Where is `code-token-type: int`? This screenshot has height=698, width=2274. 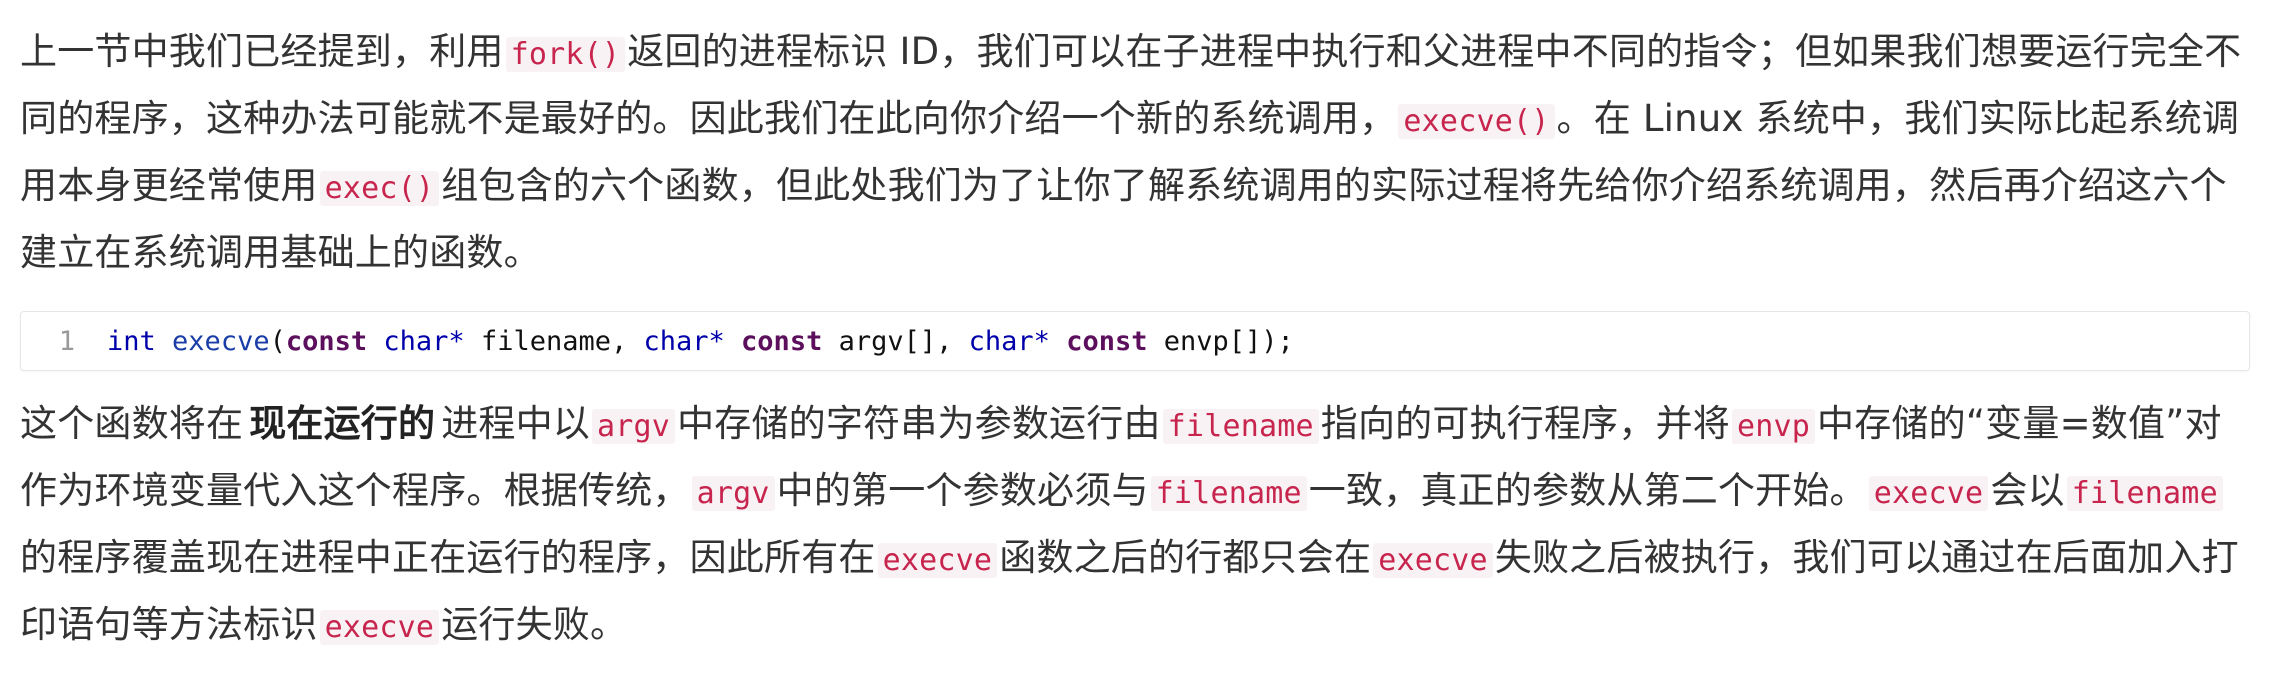
code-token-type: int is located at coordinates (131, 341).